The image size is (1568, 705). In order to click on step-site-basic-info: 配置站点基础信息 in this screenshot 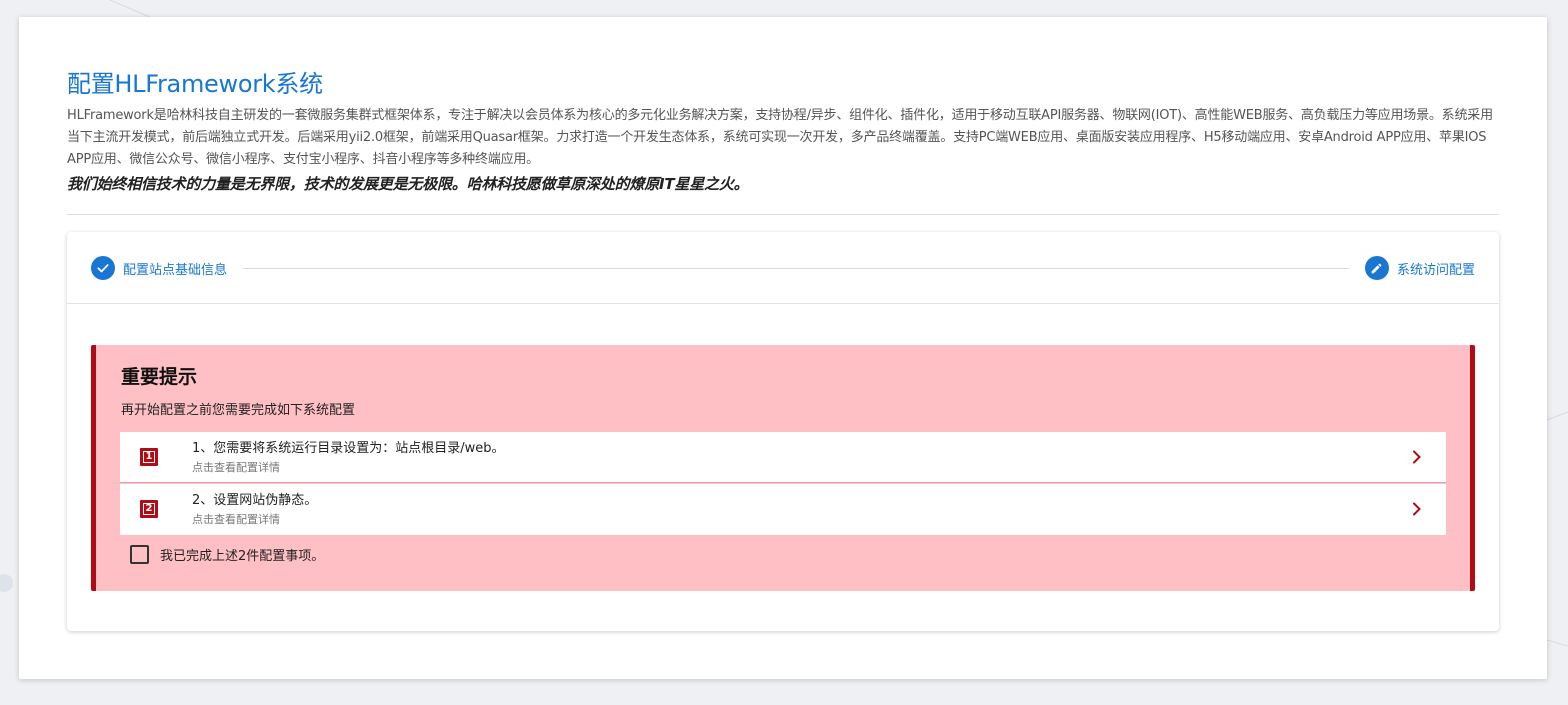, I will do `click(159, 268)`.